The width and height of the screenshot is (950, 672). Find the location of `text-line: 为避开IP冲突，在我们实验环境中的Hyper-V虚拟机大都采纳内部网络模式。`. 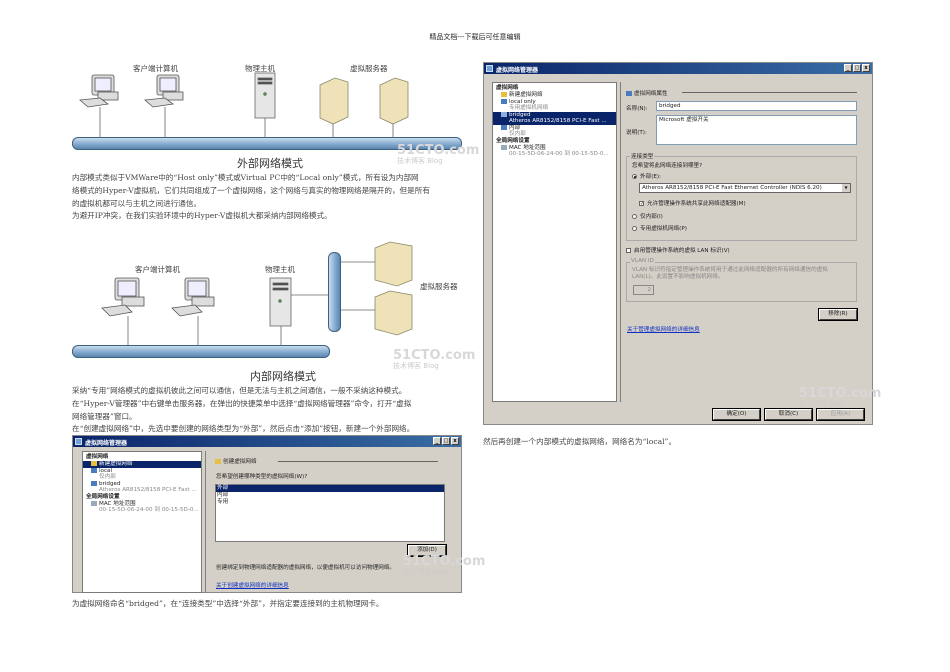

text-line: 为避开IP冲突，在我们实验环境中的Hyper-V虚拟机大都采纳内部网络模式。 is located at coordinates (202, 216).